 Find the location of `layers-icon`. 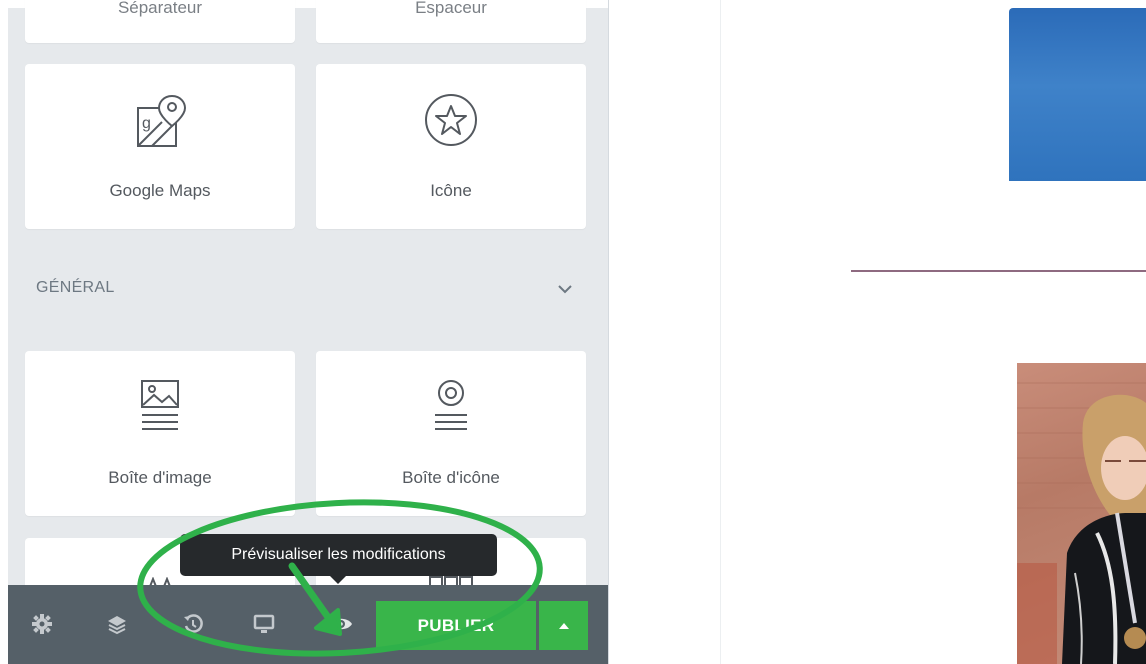

layers-icon is located at coordinates (117, 624).